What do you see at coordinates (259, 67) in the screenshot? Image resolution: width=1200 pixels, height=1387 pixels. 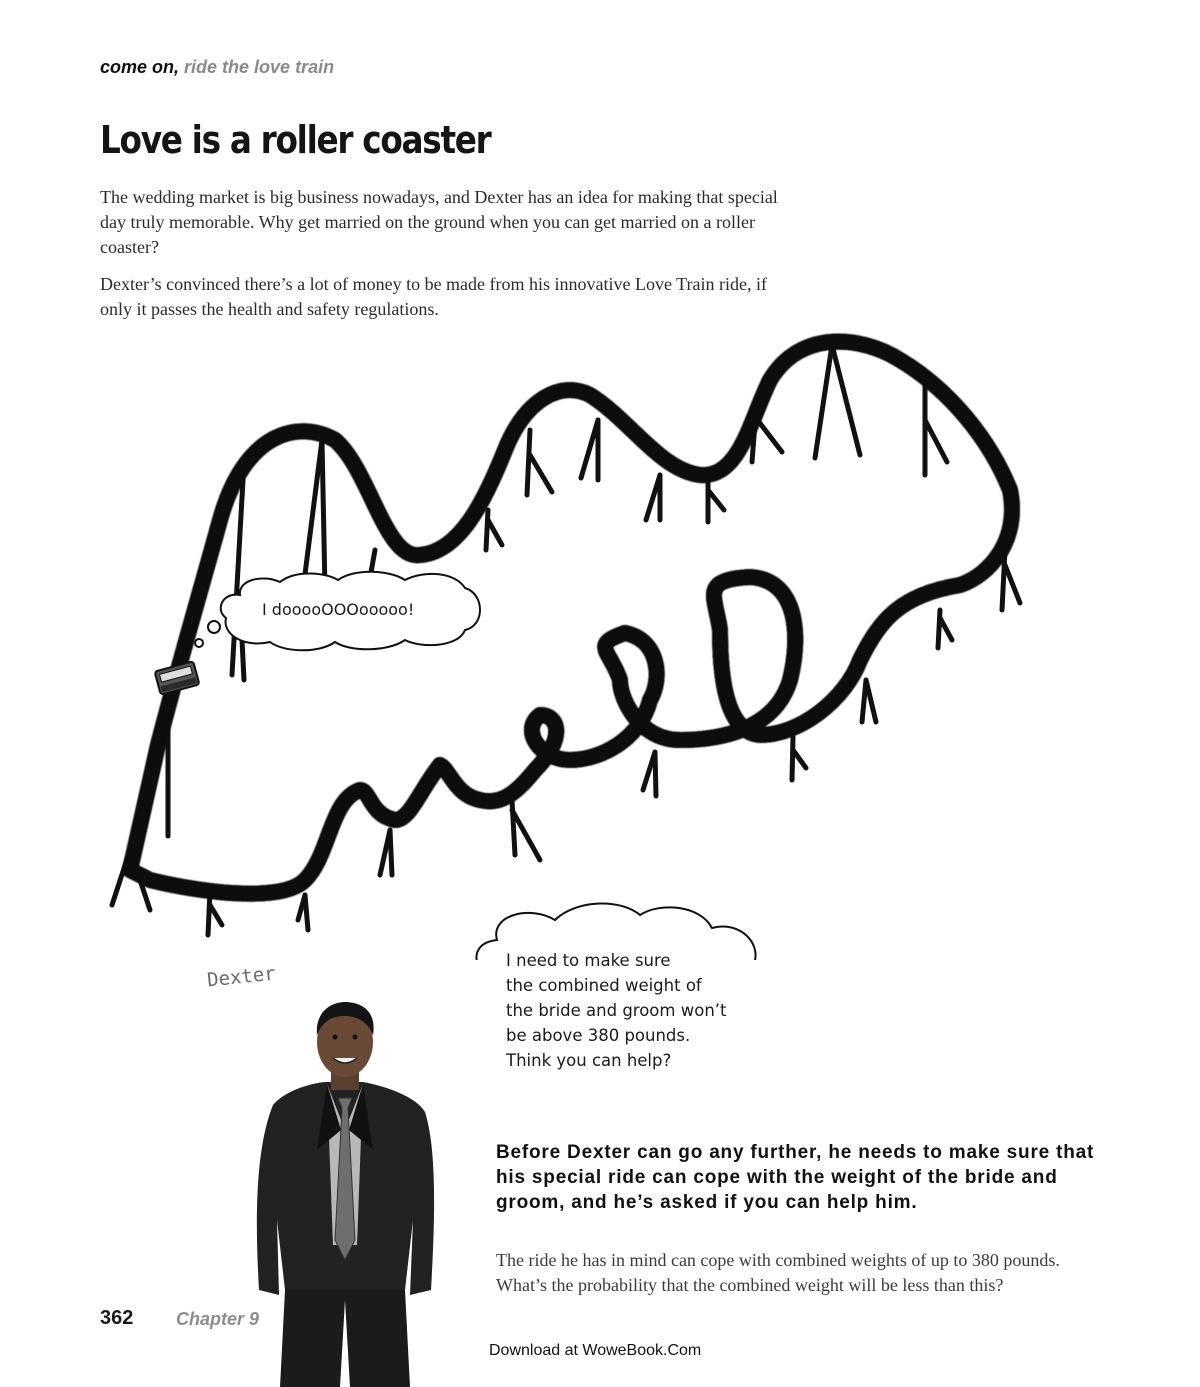 I see `header-section: ride the love train` at bounding box center [259, 67].